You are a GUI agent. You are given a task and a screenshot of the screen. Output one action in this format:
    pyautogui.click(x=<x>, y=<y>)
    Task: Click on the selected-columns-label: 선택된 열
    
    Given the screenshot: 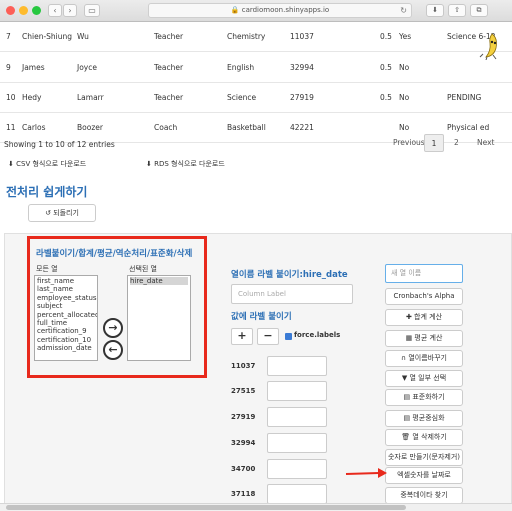 What is the action you would take?
    pyautogui.click(x=143, y=269)
    